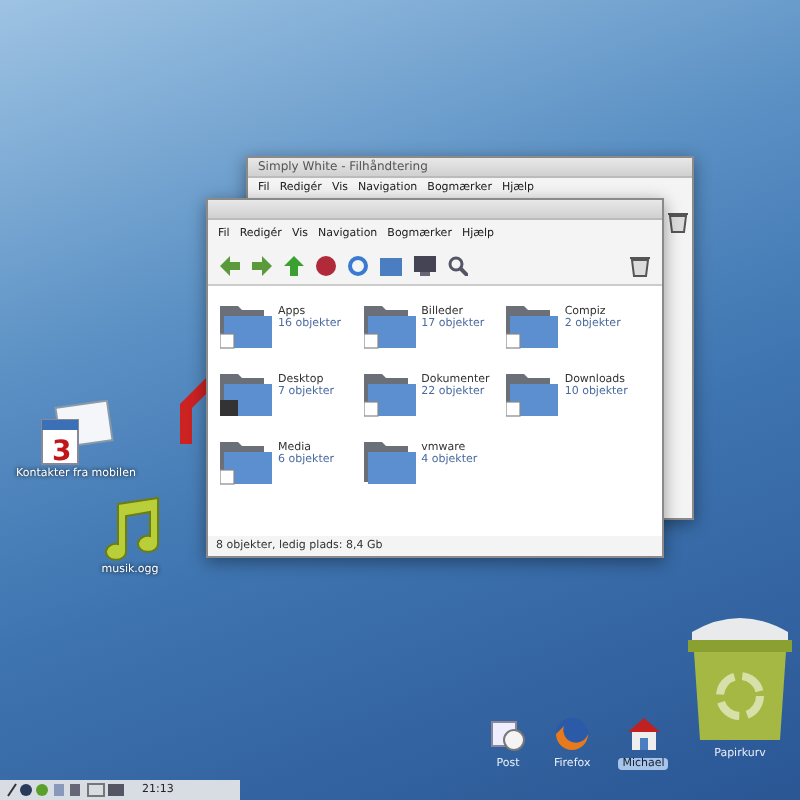 Image resolution: width=800 pixels, height=800 pixels. What do you see at coordinates (740, 678) in the screenshot?
I see `recycle-bin-icon` at bounding box center [740, 678].